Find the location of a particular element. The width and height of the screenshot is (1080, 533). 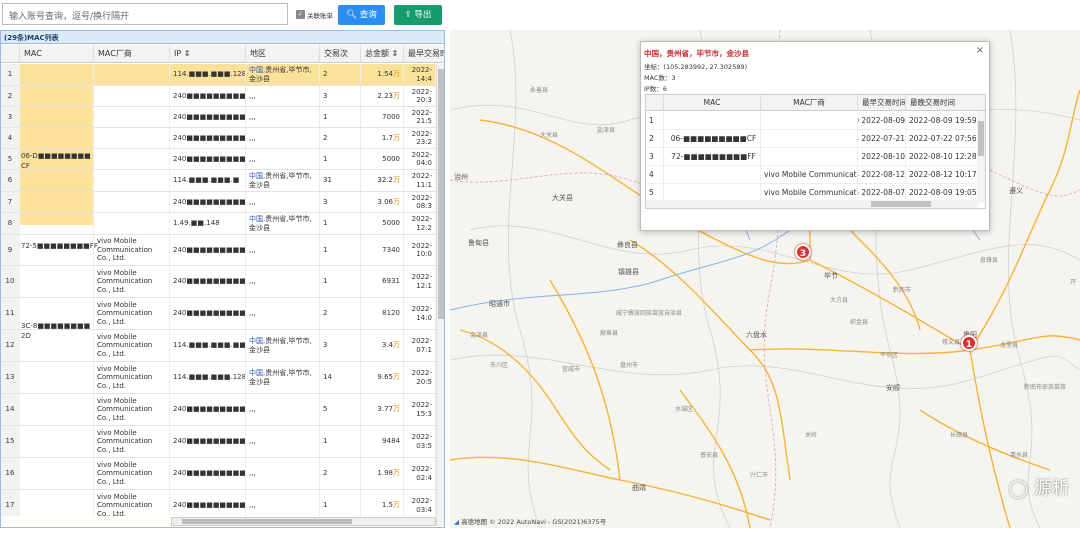

link-bill-checkbox: ✓ is located at coordinates (300, 14).